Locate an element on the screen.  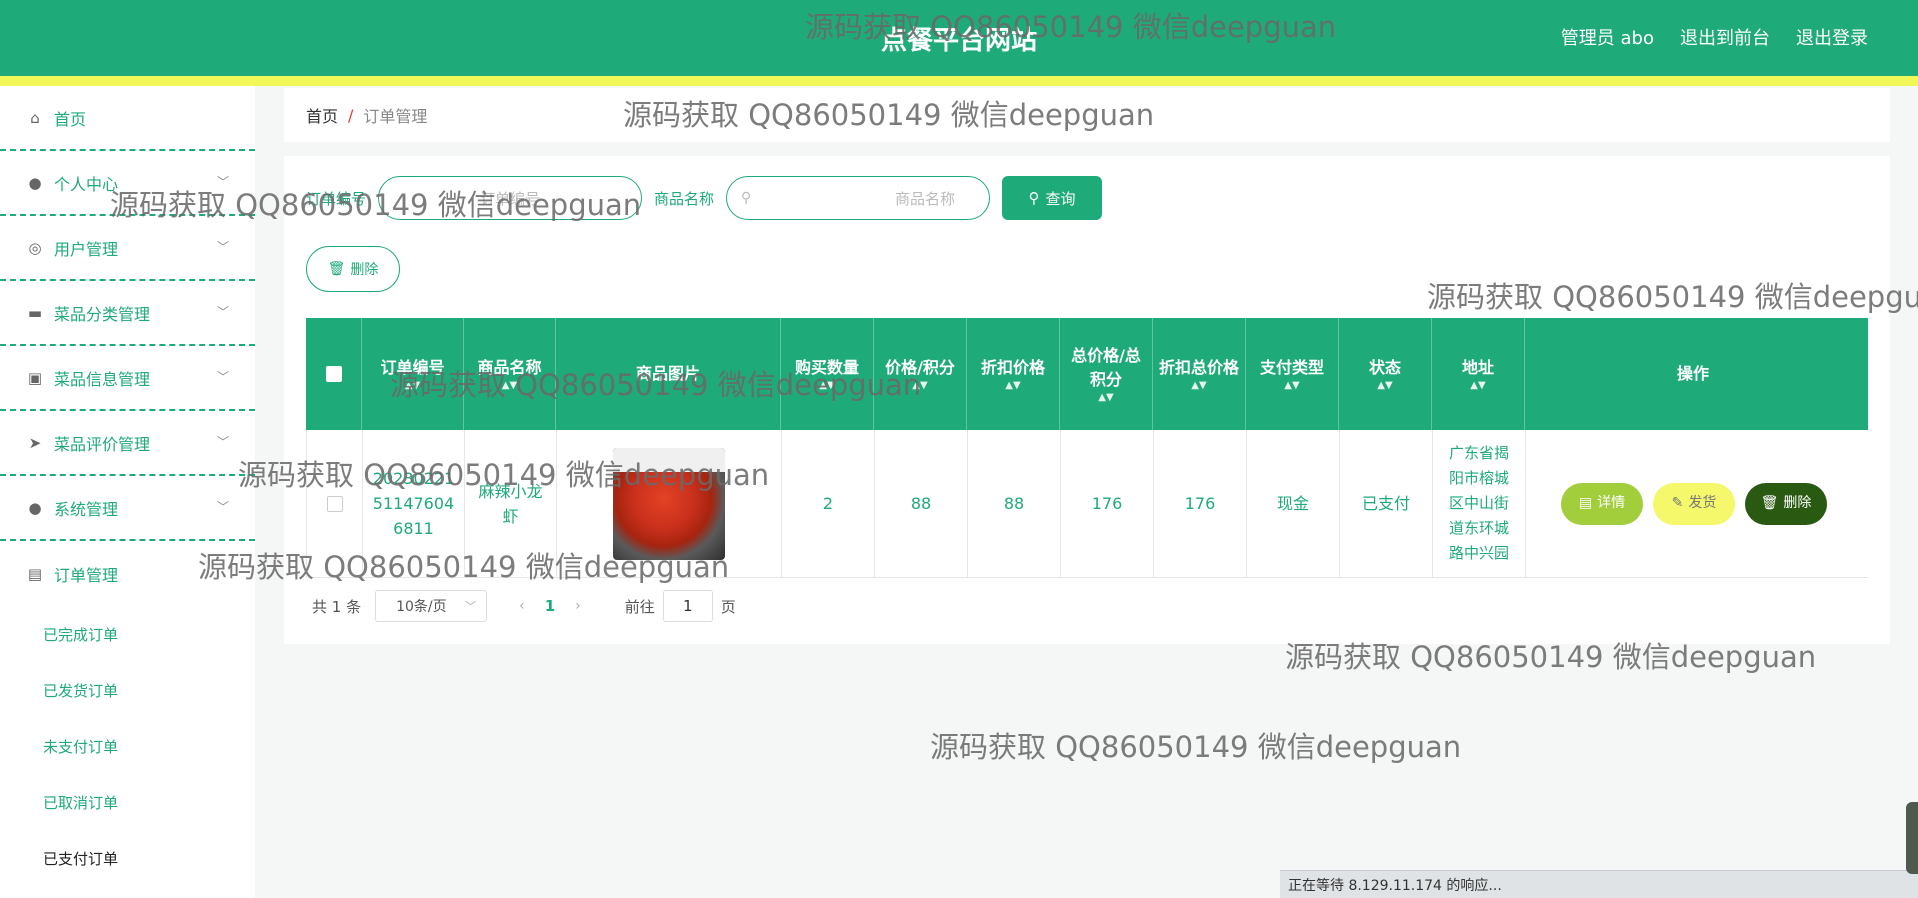
col-status: 状态 ▲▼ is located at coordinates (1385, 374).